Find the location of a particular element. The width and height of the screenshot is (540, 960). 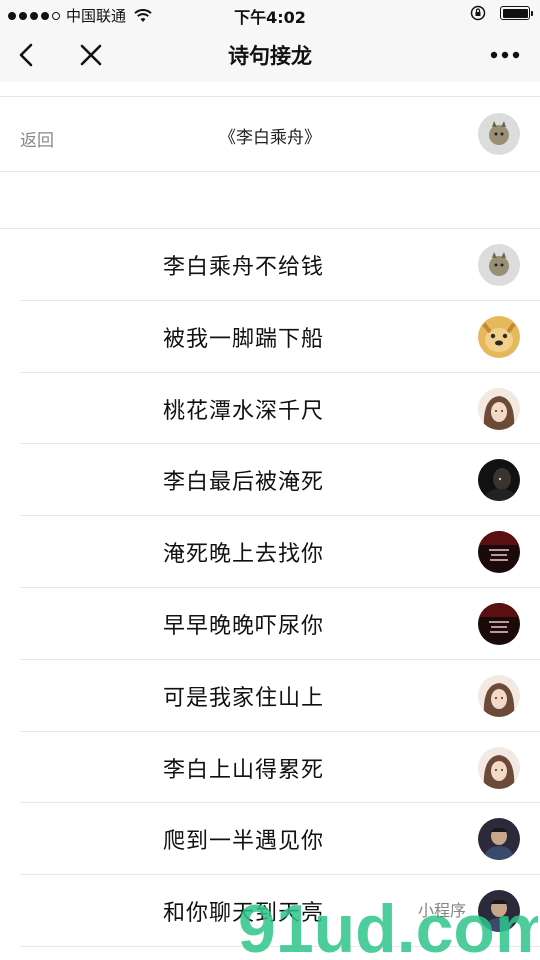

status-right is located at coordinates (501, 13).